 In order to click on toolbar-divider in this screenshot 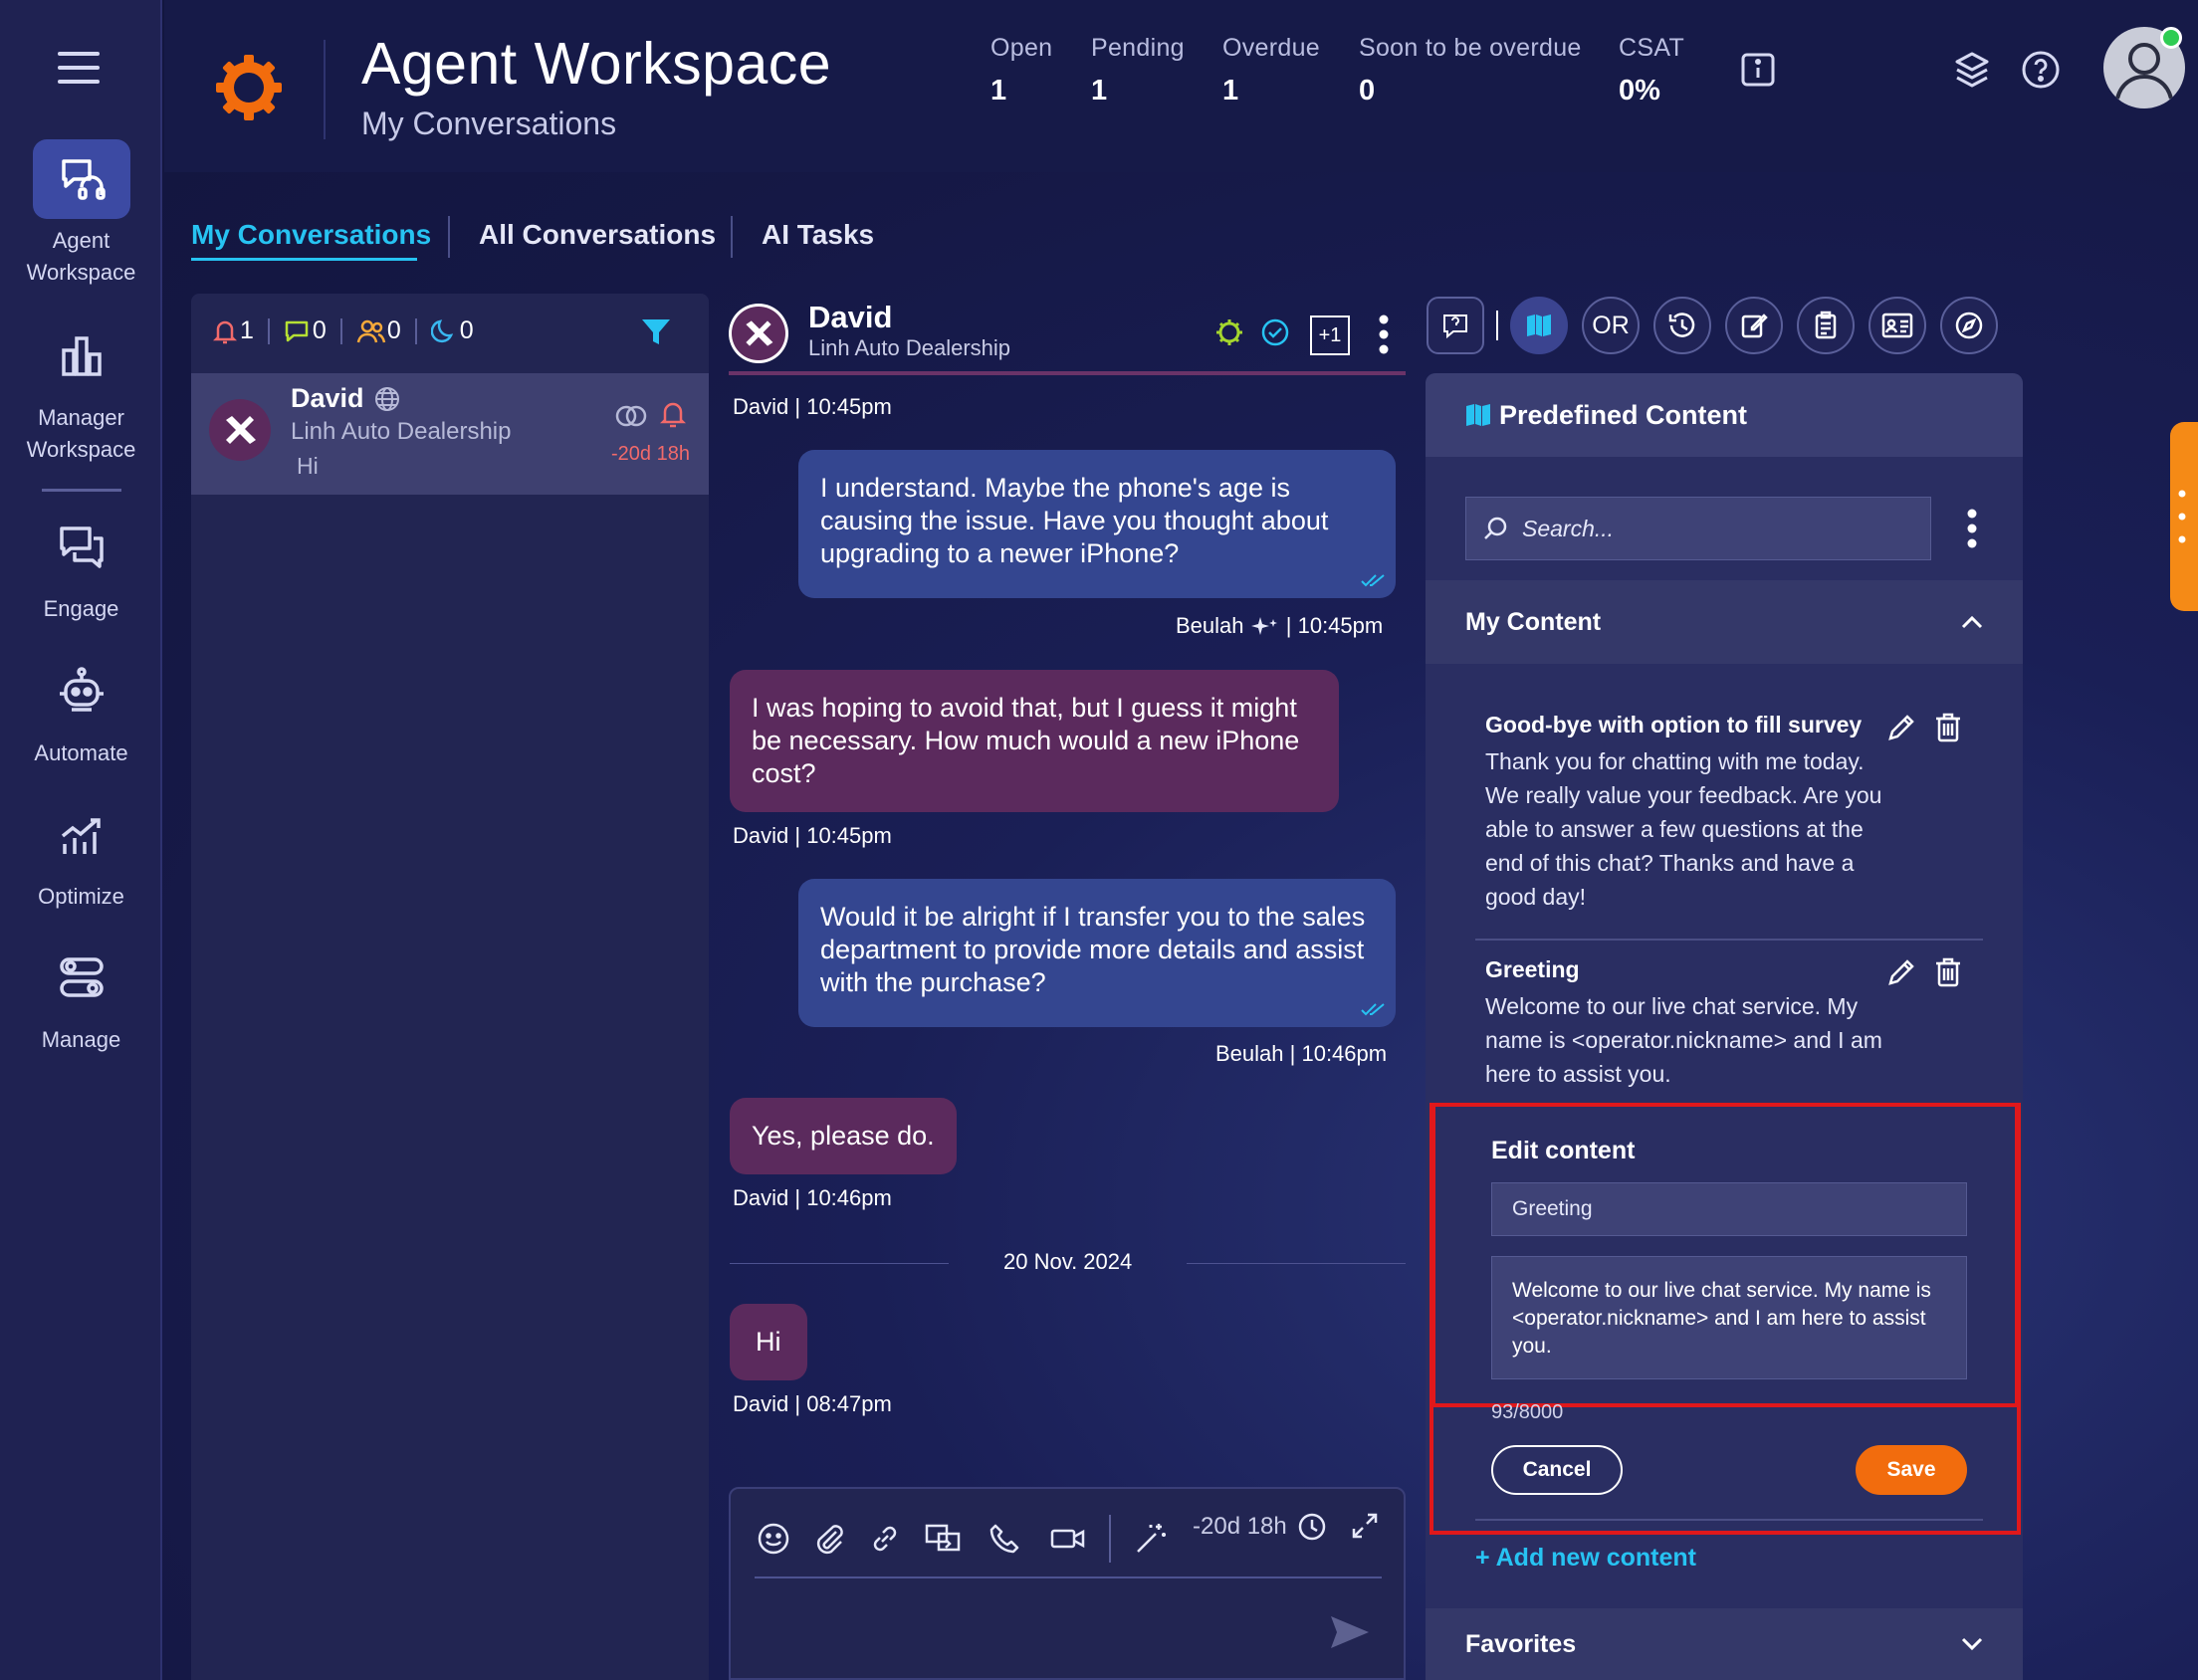, I will do `click(1497, 325)`.